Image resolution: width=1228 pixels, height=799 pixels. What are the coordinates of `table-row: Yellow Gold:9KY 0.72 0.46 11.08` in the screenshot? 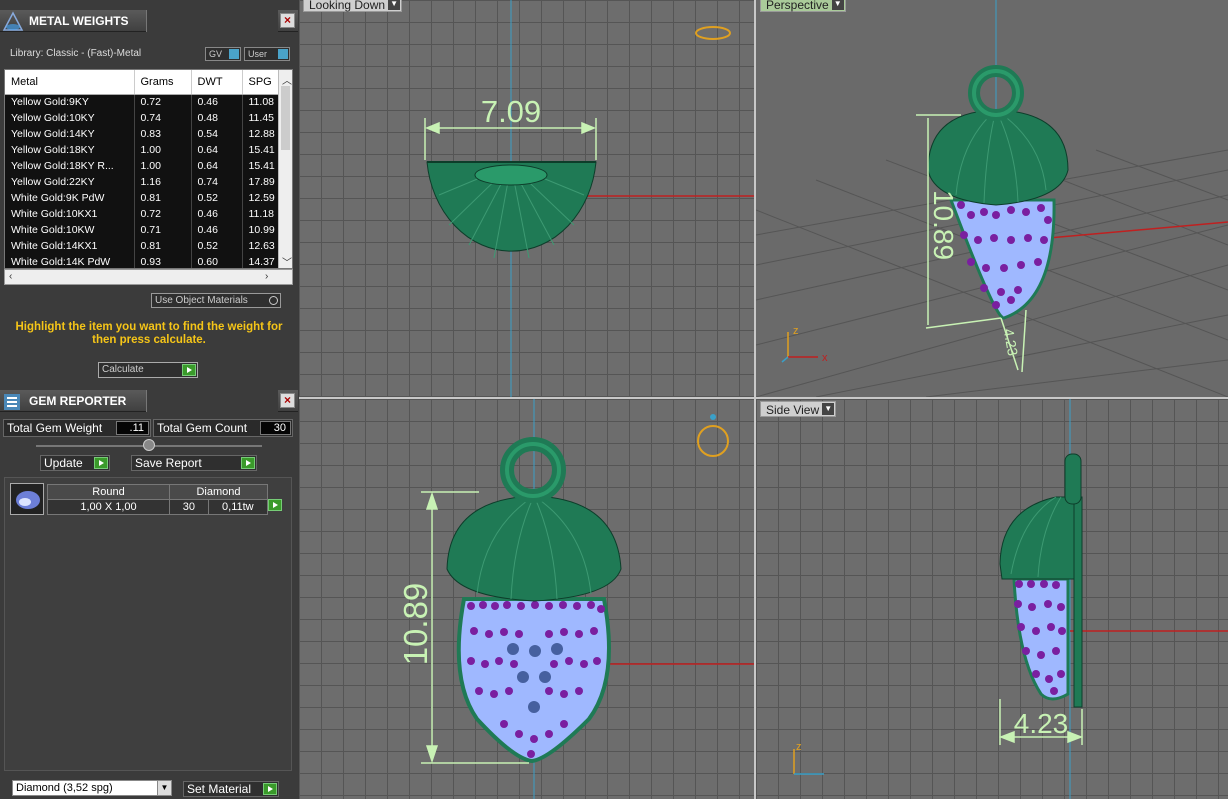 It's located at (143, 102).